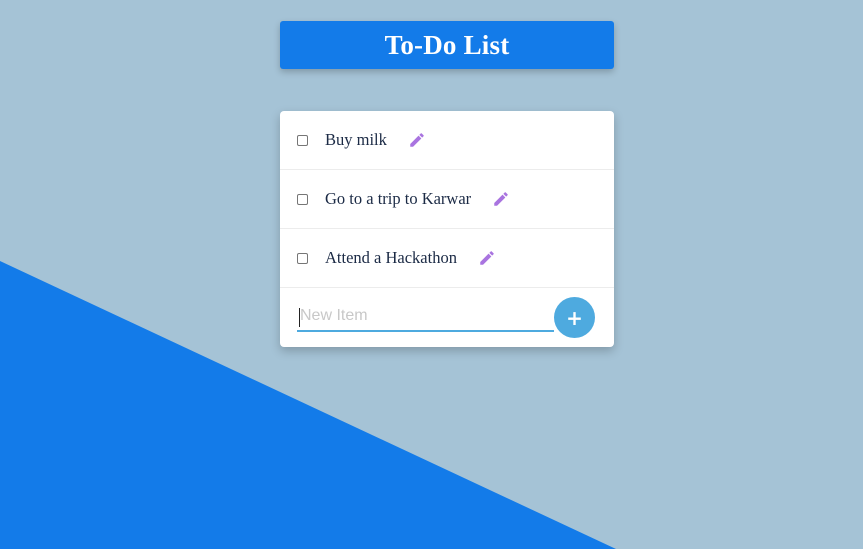 The width and height of the screenshot is (863, 549). I want to click on add-item-button: +, so click(574, 317).